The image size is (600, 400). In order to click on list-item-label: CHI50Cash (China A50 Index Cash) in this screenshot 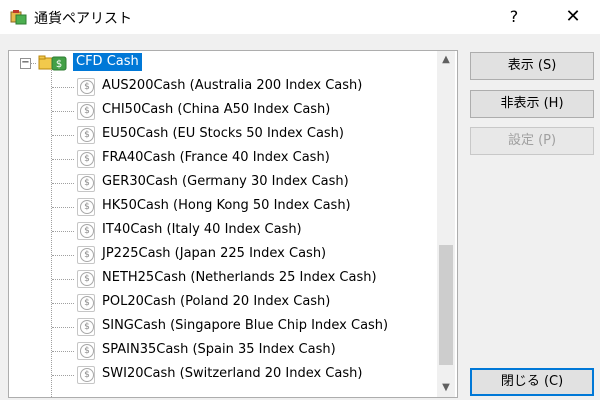, I will do `click(216, 109)`.